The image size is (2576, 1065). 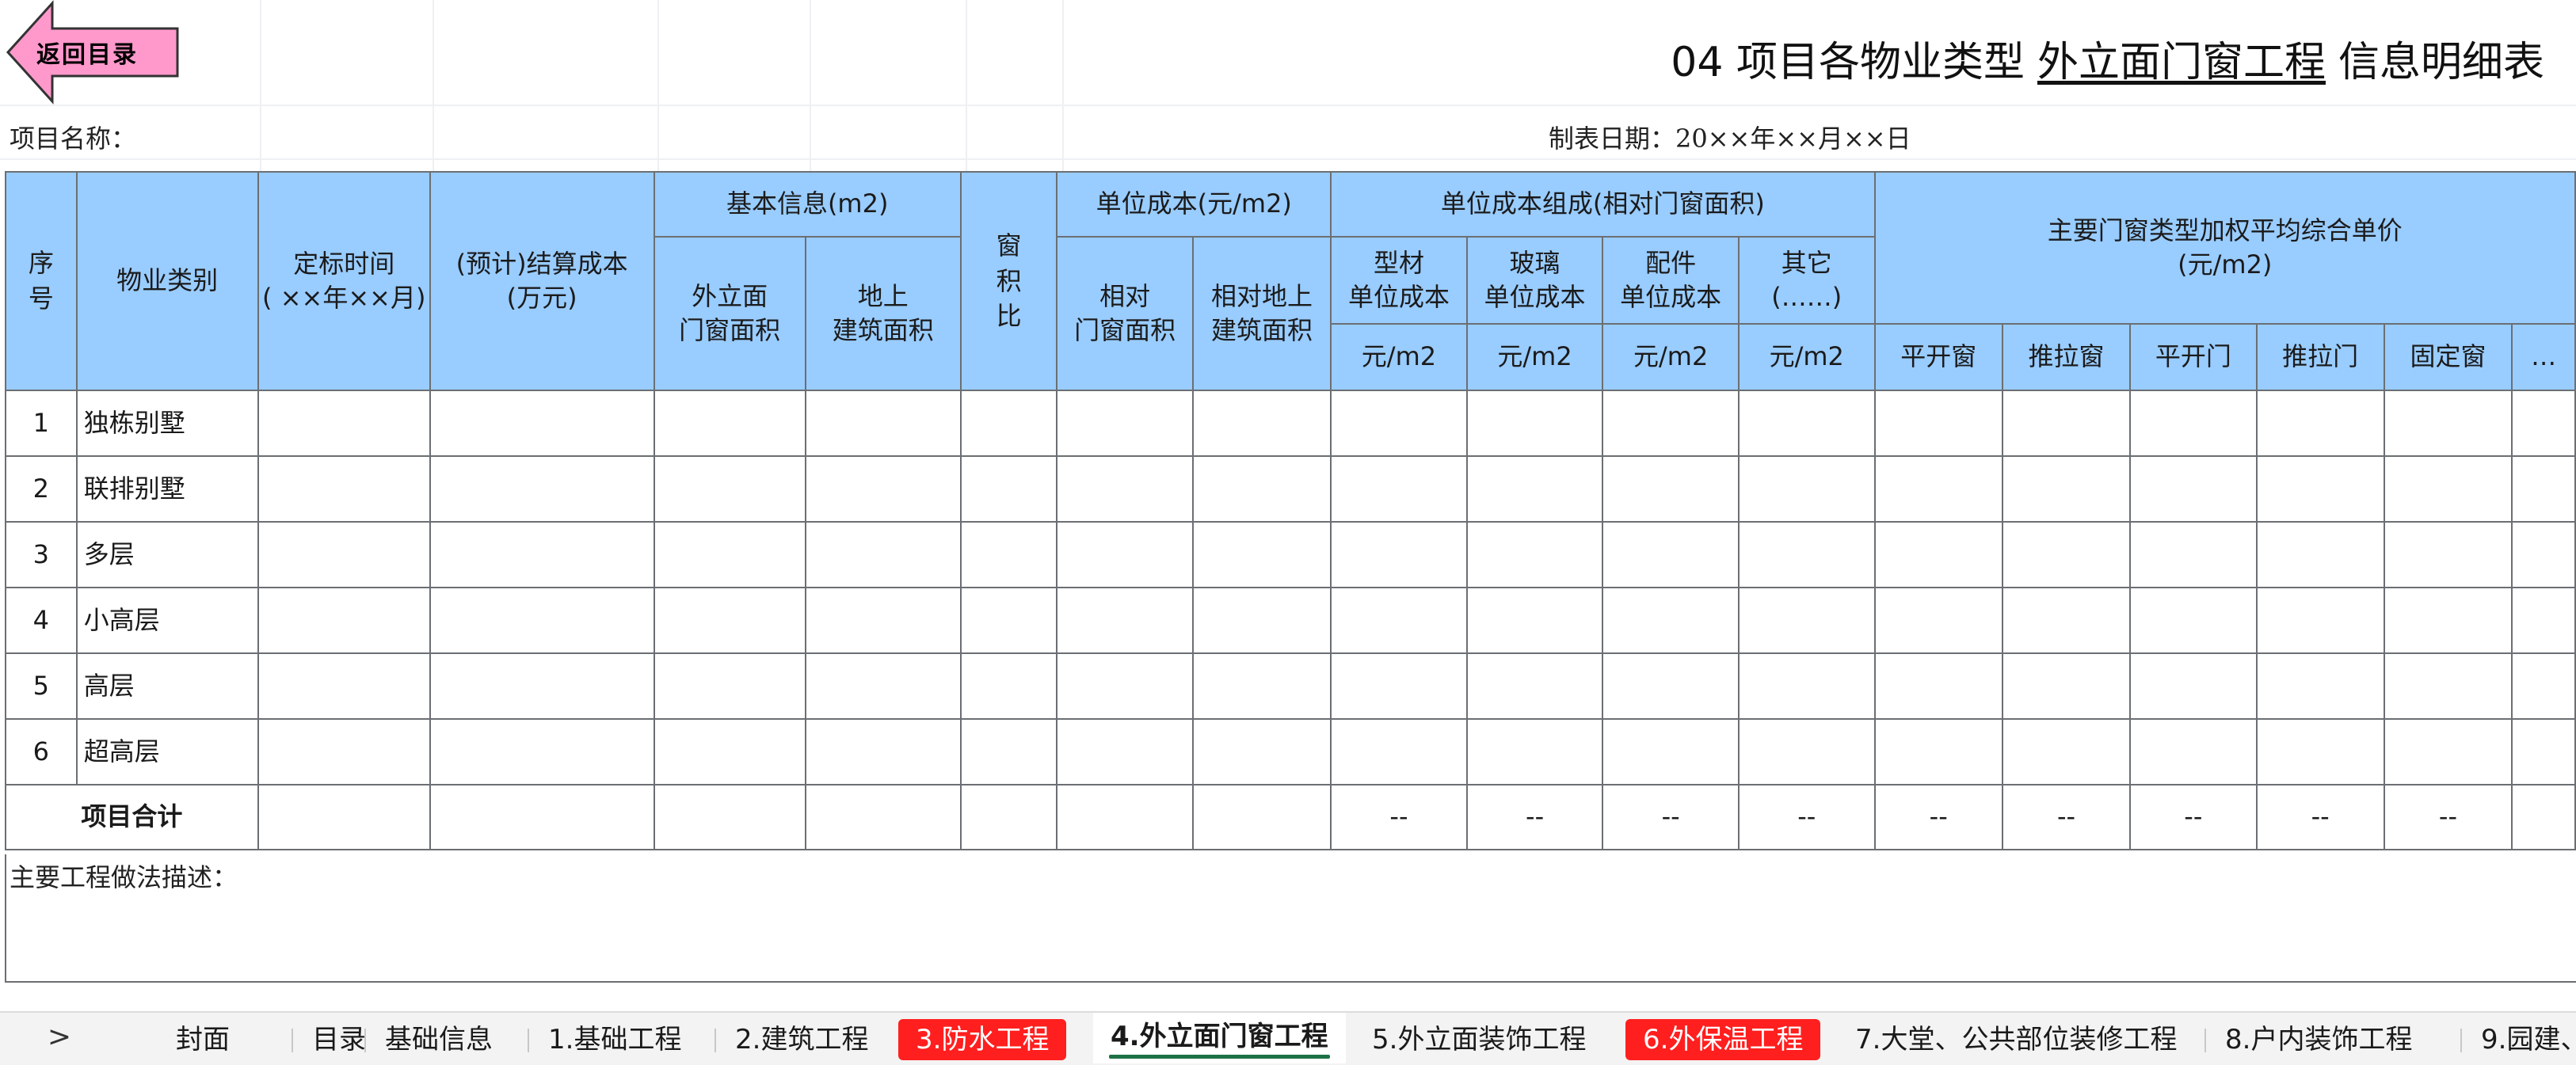 I want to click on sheet-tab: 9.园建、, so click(x=2520, y=1039).